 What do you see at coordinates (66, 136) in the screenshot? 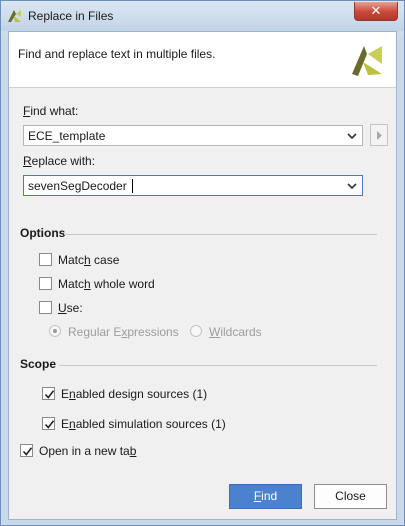
I see `find-what-value: ECE_template` at bounding box center [66, 136].